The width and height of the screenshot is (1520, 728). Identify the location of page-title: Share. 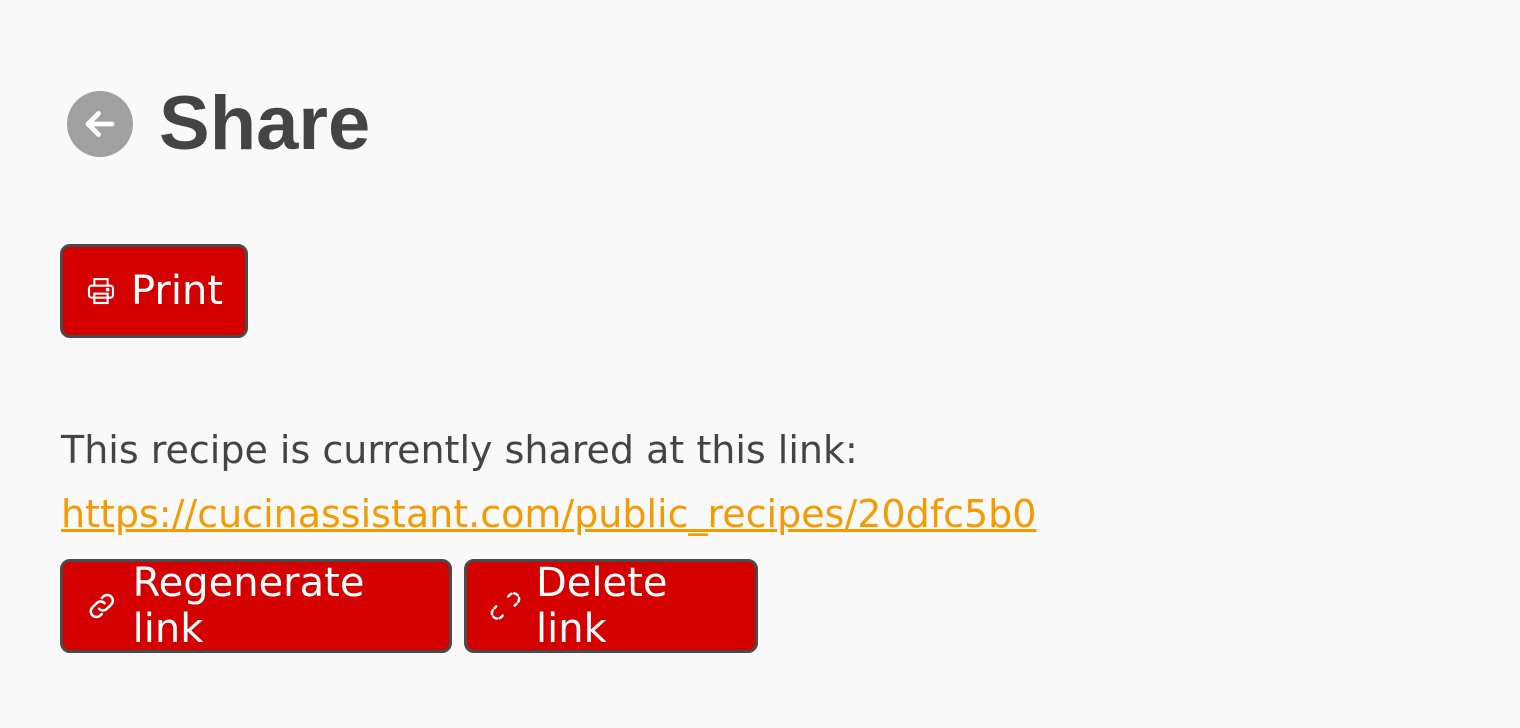
(265, 123).